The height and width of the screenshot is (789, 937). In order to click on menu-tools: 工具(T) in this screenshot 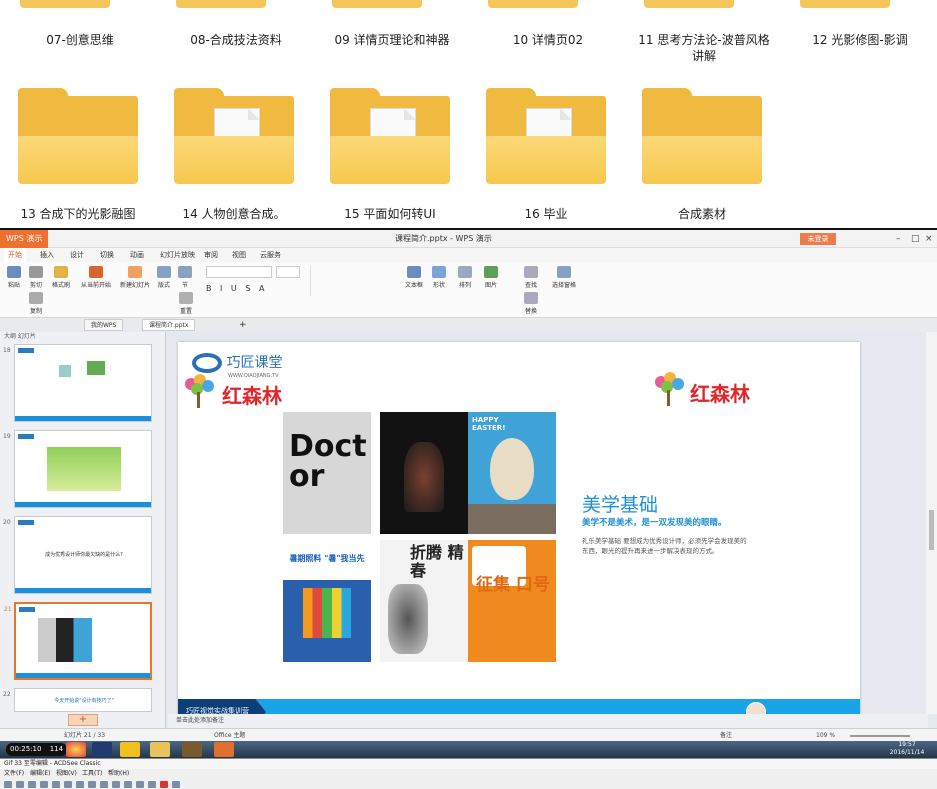, I will do `click(92, 774)`.